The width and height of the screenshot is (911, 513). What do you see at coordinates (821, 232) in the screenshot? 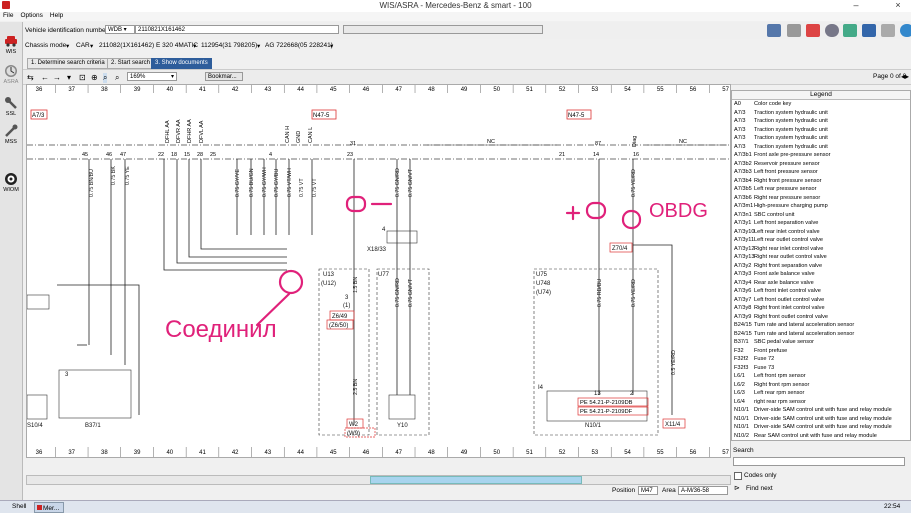
I see `legend-row: A7/3y10Left rear inlet control valve` at bounding box center [821, 232].